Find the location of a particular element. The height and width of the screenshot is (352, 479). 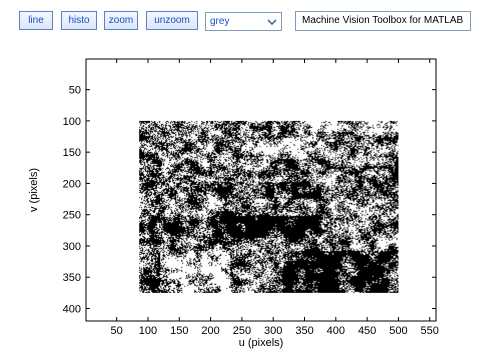

y-tick-label: 150 is located at coordinates (72, 153).